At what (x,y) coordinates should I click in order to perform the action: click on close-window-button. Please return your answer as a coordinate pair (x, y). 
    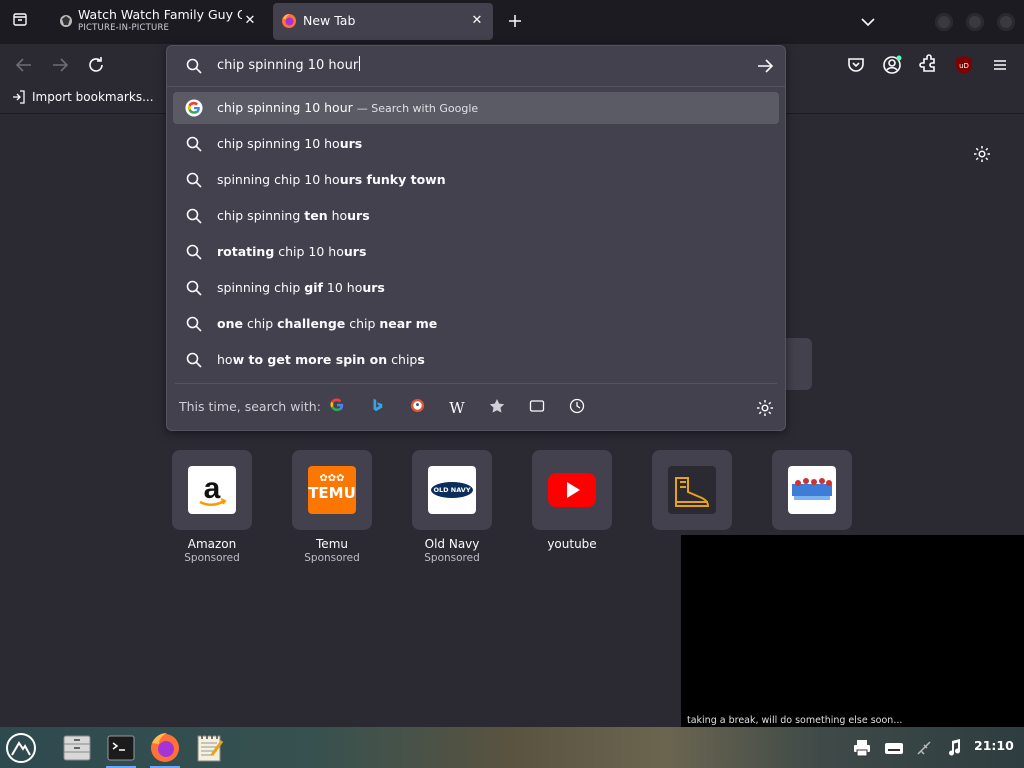
    Looking at the image, I should click on (1006, 22).